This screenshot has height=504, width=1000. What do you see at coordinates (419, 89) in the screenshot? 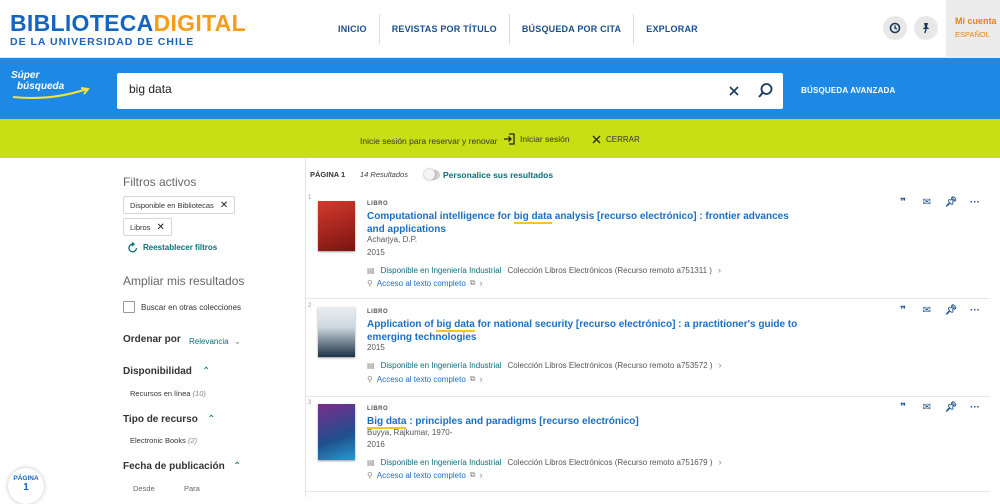
I see `search-input` at bounding box center [419, 89].